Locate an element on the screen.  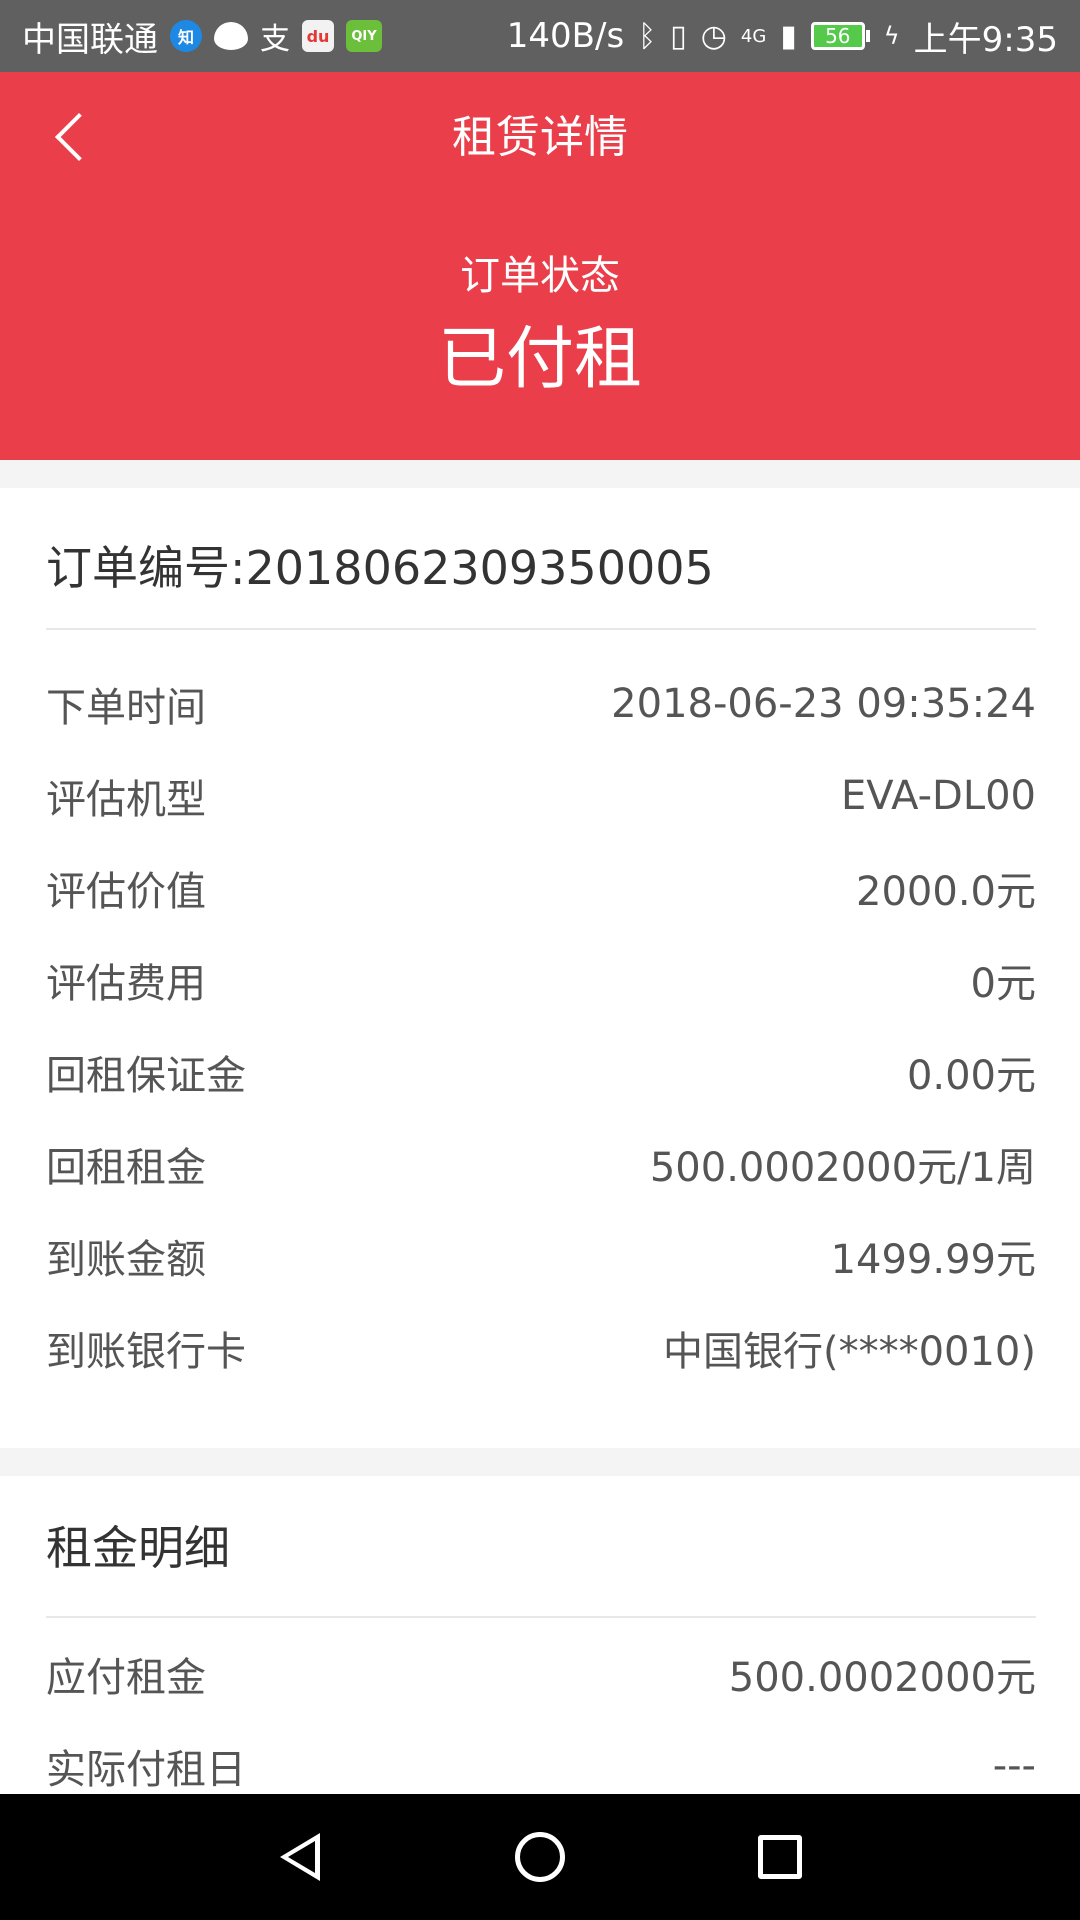
nav-recent-icon is located at coordinates (780, 1857).